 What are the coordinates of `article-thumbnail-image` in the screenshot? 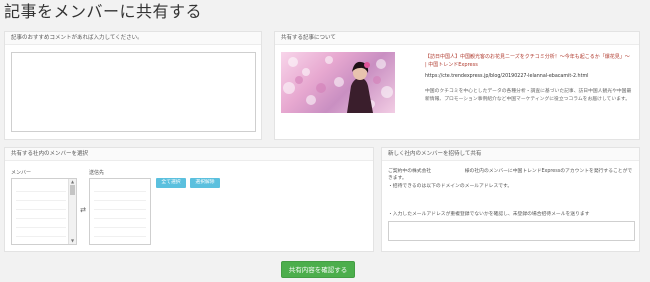 It's located at (338, 82).